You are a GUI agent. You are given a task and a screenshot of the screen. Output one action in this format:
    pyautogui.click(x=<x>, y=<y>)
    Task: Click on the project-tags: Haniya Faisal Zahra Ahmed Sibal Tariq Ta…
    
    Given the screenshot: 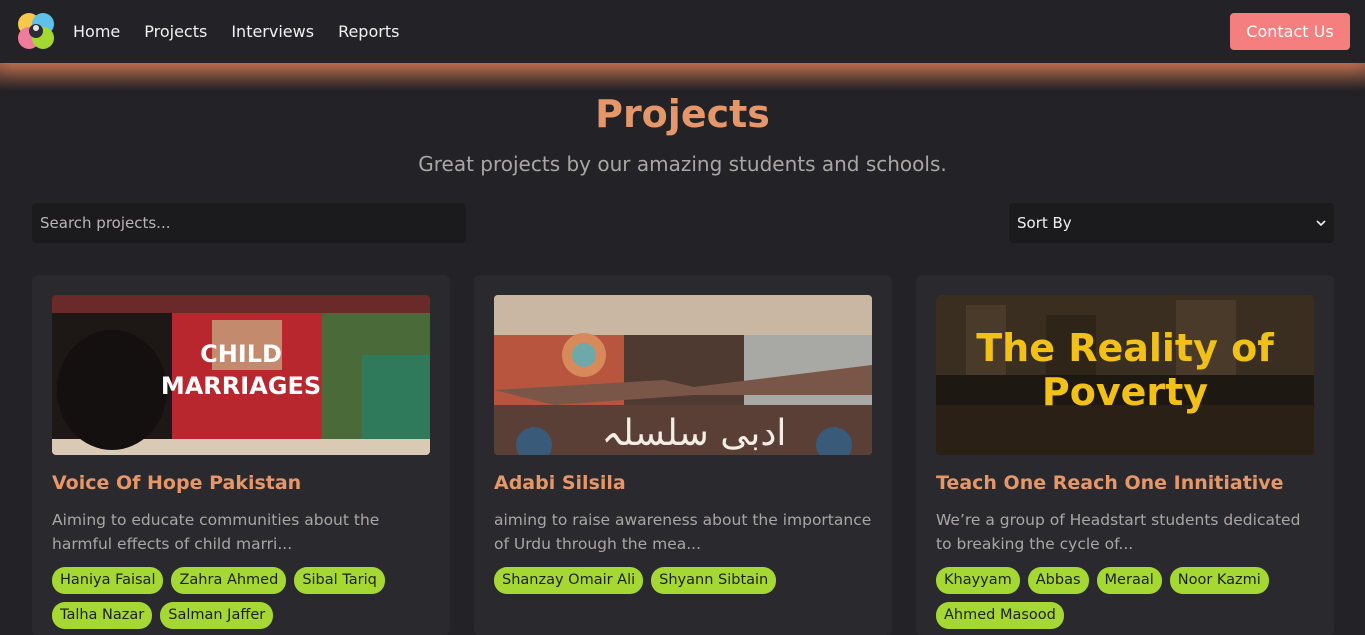 What is the action you would take?
    pyautogui.click(x=242, y=598)
    